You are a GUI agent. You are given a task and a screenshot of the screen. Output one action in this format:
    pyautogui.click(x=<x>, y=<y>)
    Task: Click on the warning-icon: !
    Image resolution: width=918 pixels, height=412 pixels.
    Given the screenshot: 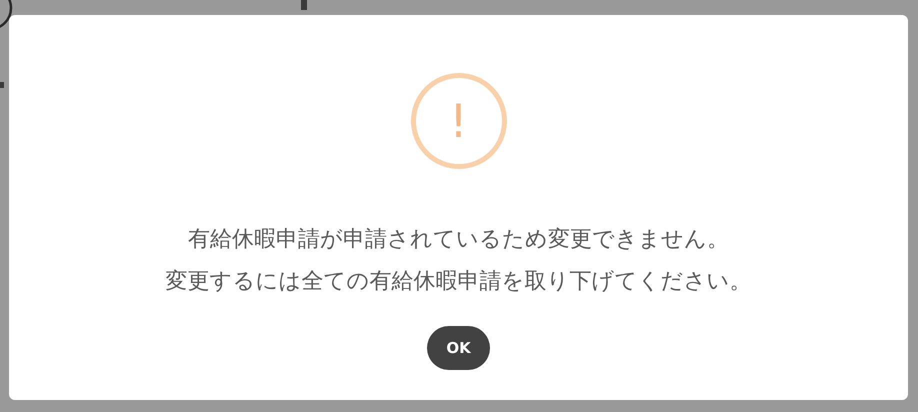 What is the action you would take?
    pyautogui.click(x=458, y=121)
    